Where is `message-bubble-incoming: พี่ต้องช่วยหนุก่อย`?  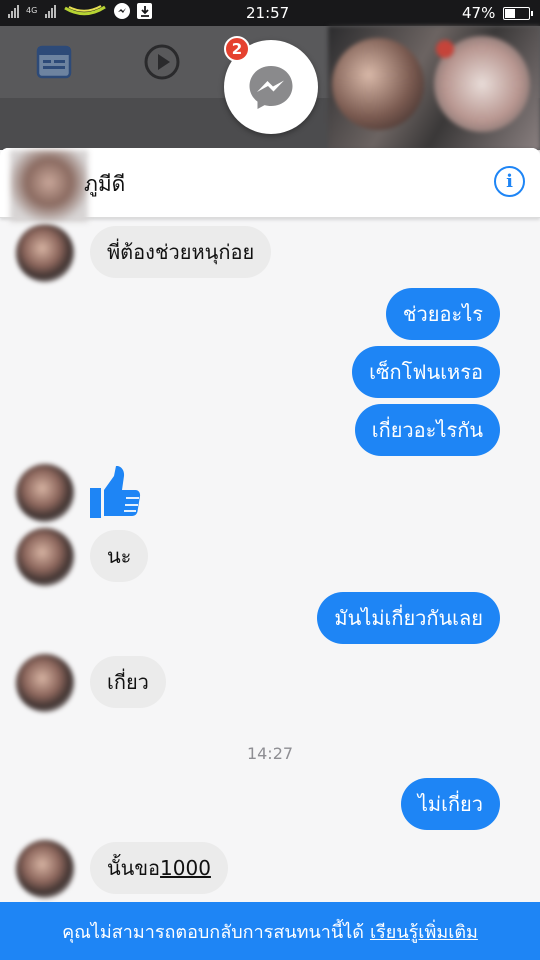
message-bubble-incoming: พี่ต้องช่วยหนุก่อย is located at coordinates (181, 252).